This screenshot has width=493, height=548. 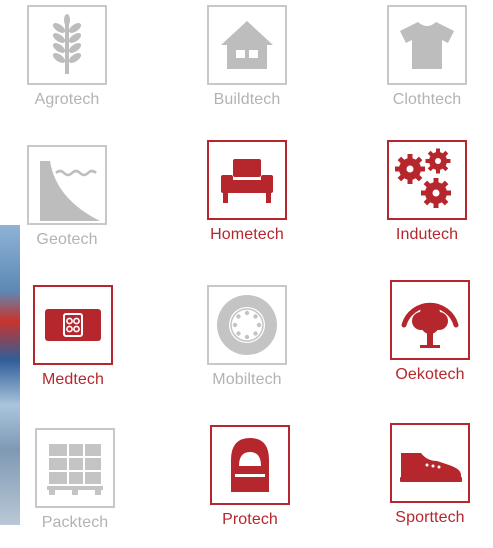 I want to click on tile-label: Protech, so click(x=250, y=519).